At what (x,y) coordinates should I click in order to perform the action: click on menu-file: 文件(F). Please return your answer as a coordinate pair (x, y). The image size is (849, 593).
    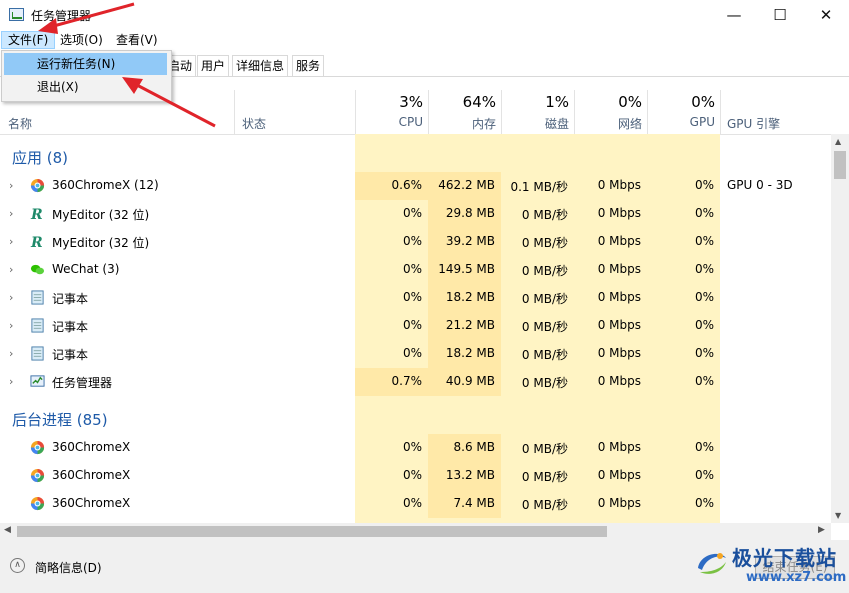
    Looking at the image, I should click on (28, 40).